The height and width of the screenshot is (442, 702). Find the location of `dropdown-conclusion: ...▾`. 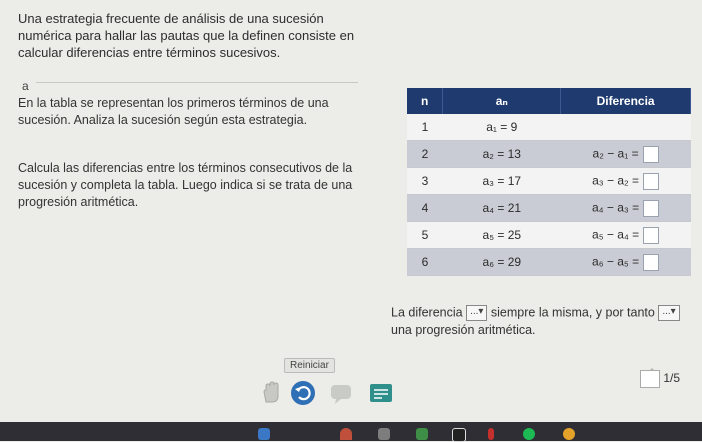

dropdown-conclusion: ...▾ is located at coordinates (669, 313).